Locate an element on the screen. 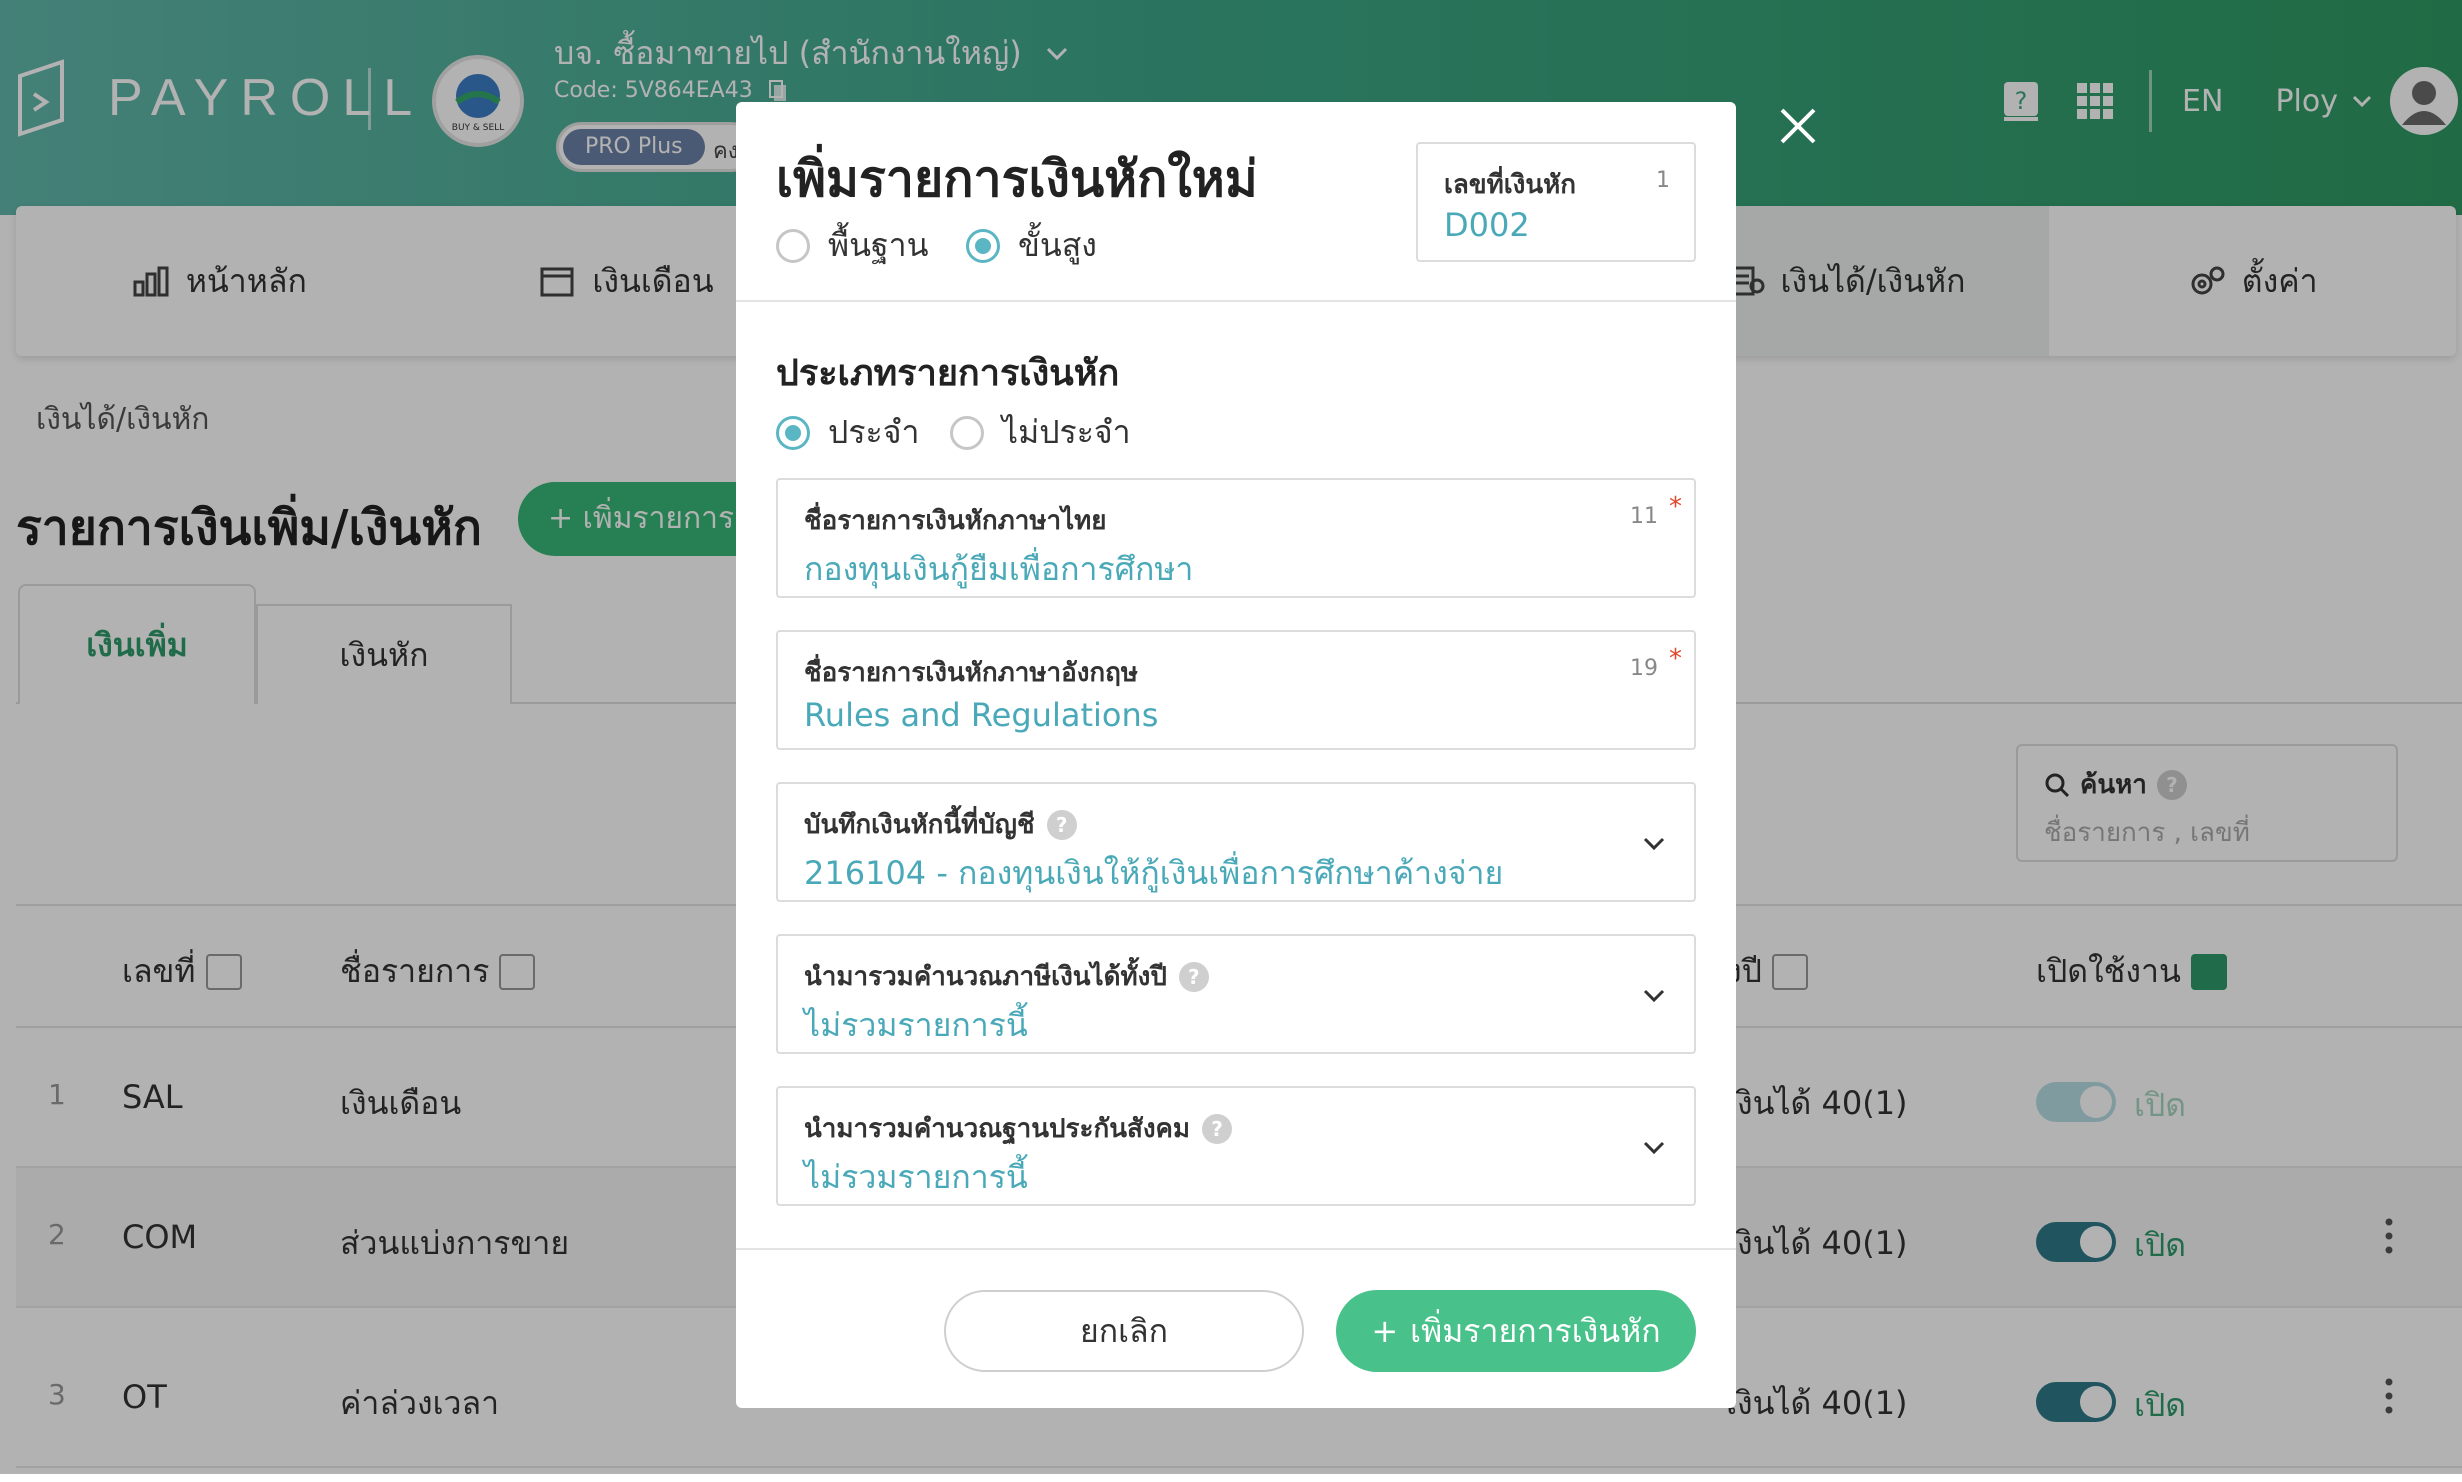  section-title: ประเภทรายการเงินหัก is located at coordinates (948, 373).